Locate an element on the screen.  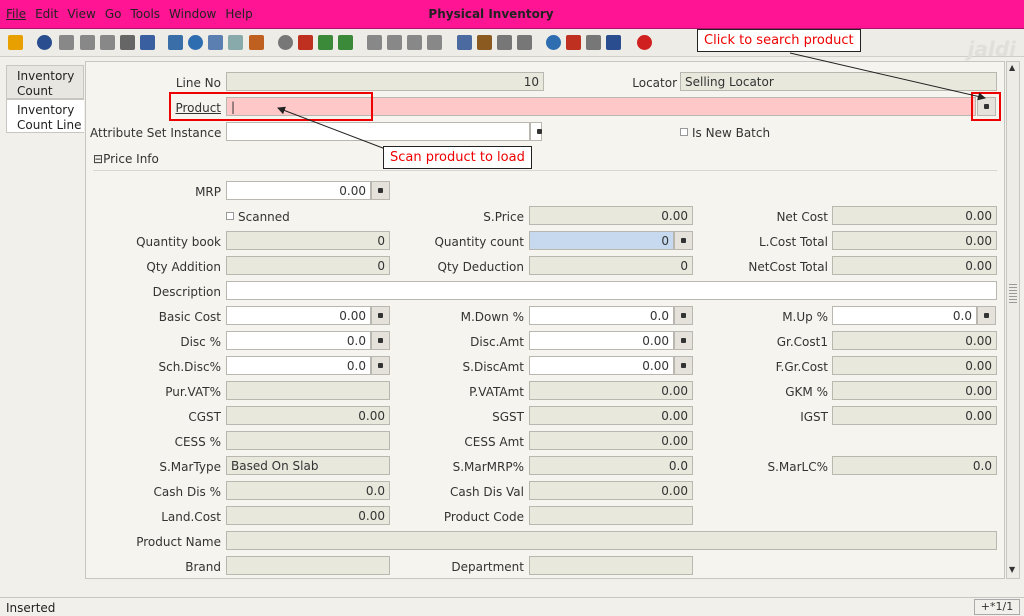
smarlc-field: 0.0 is located at coordinates (914, 465).